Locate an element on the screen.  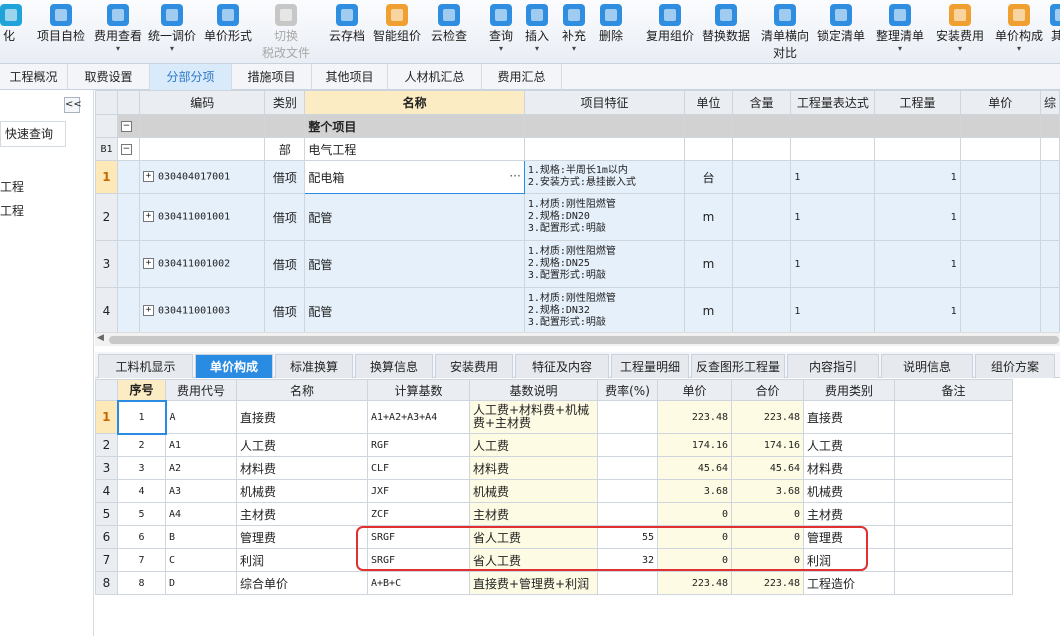
nav-tab: 其他项目 is located at coordinates (350, 77).